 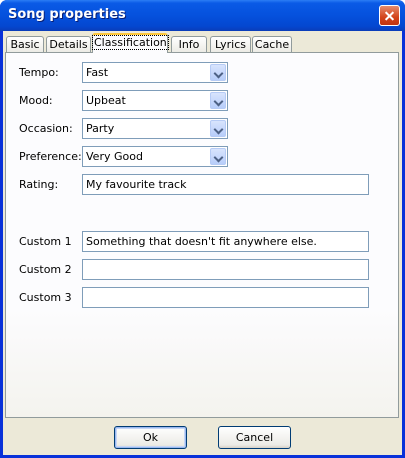 What do you see at coordinates (67, 14) in the screenshot?
I see `window-title: Song properties` at bounding box center [67, 14].